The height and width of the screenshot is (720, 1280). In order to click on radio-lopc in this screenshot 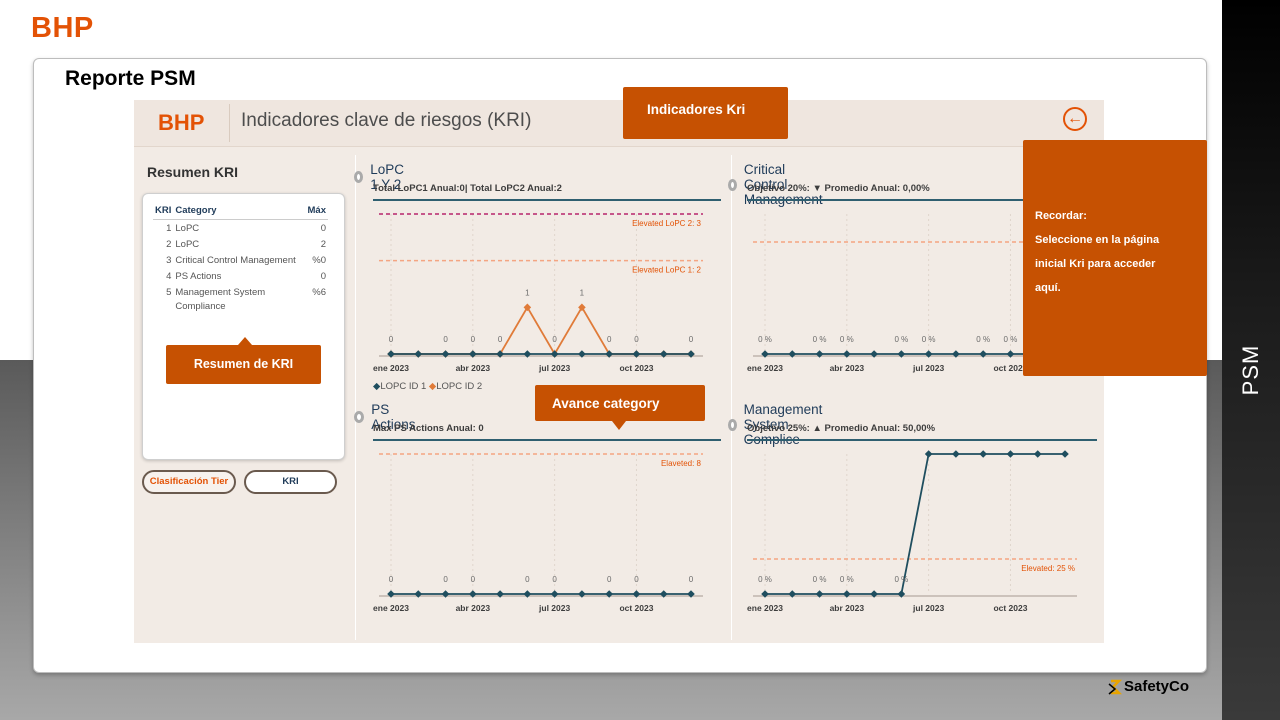, I will do `click(359, 177)`.